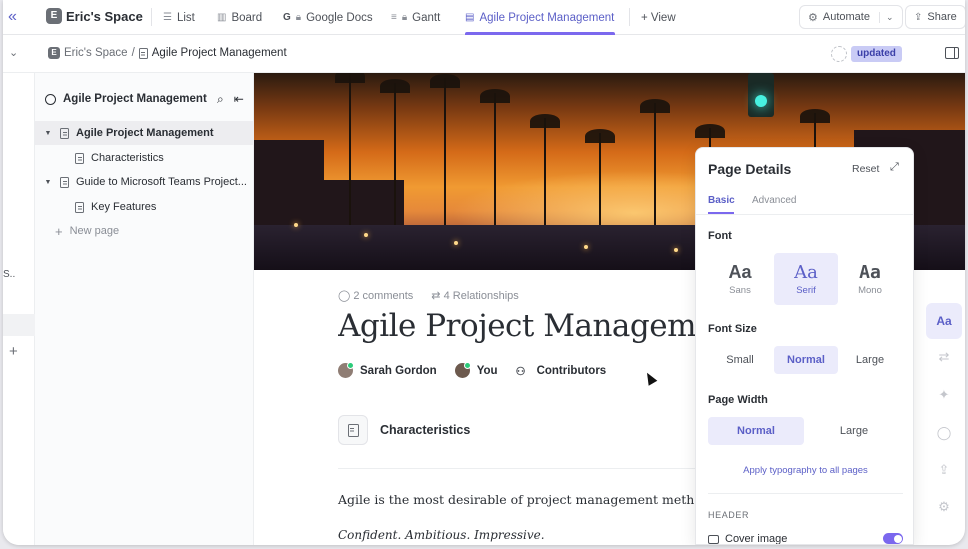  I want to click on left-rail: S.. +, so click(19, 309).